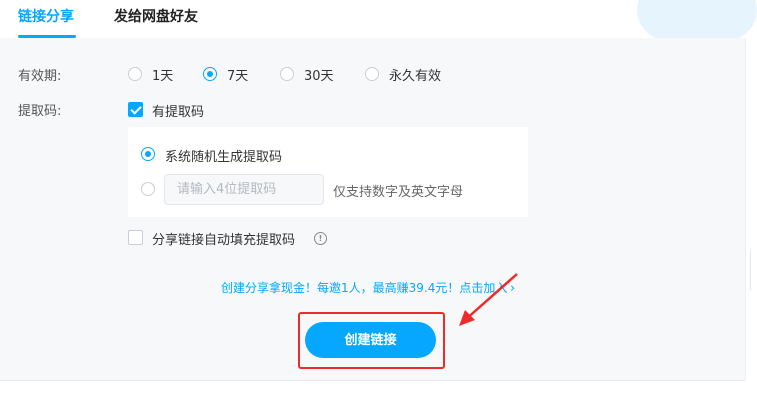 This screenshot has width=757, height=393. What do you see at coordinates (210, 74) in the screenshot?
I see `radio-validity-7days` at bounding box center [210, 74].